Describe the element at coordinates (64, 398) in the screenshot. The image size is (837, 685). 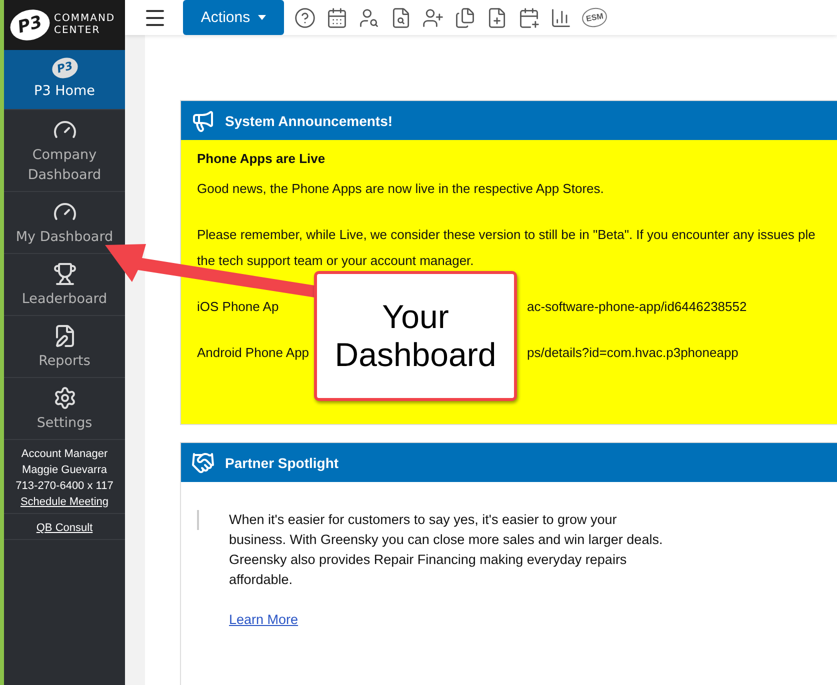
I see `gear-icon` at that location.